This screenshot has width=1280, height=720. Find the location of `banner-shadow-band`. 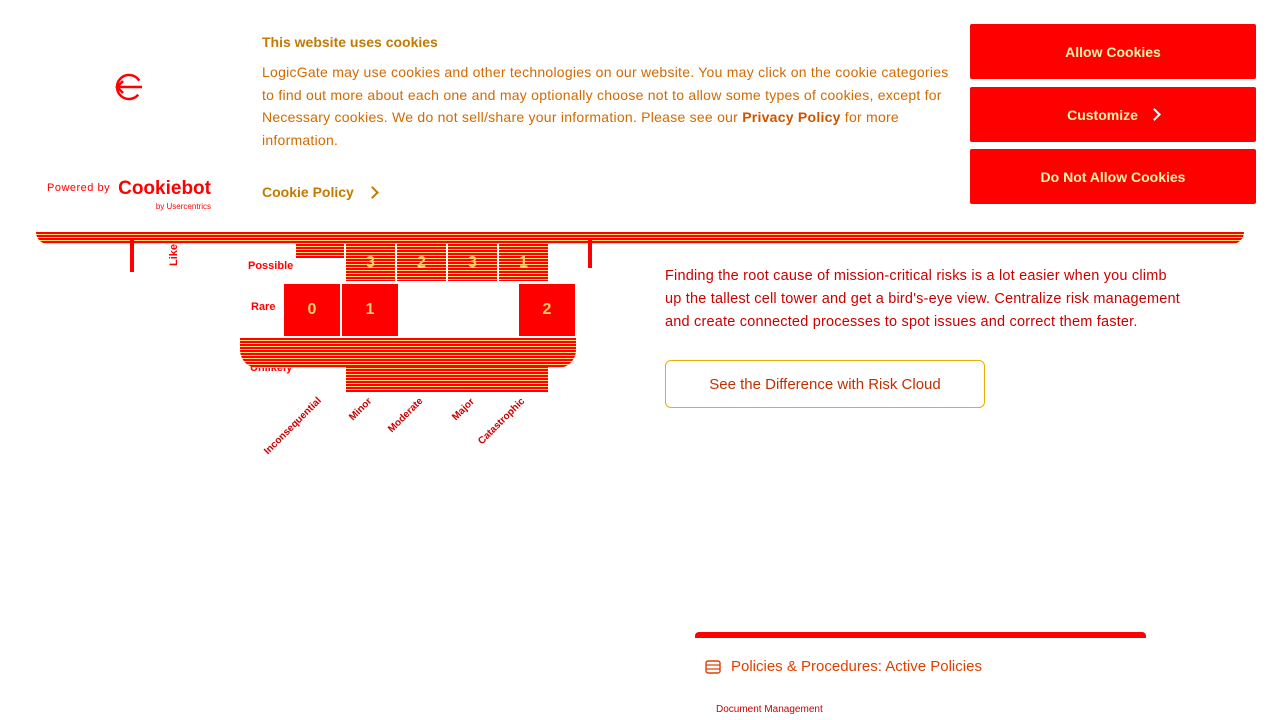

banner-shadow-band is located at coordinates (640, 238).